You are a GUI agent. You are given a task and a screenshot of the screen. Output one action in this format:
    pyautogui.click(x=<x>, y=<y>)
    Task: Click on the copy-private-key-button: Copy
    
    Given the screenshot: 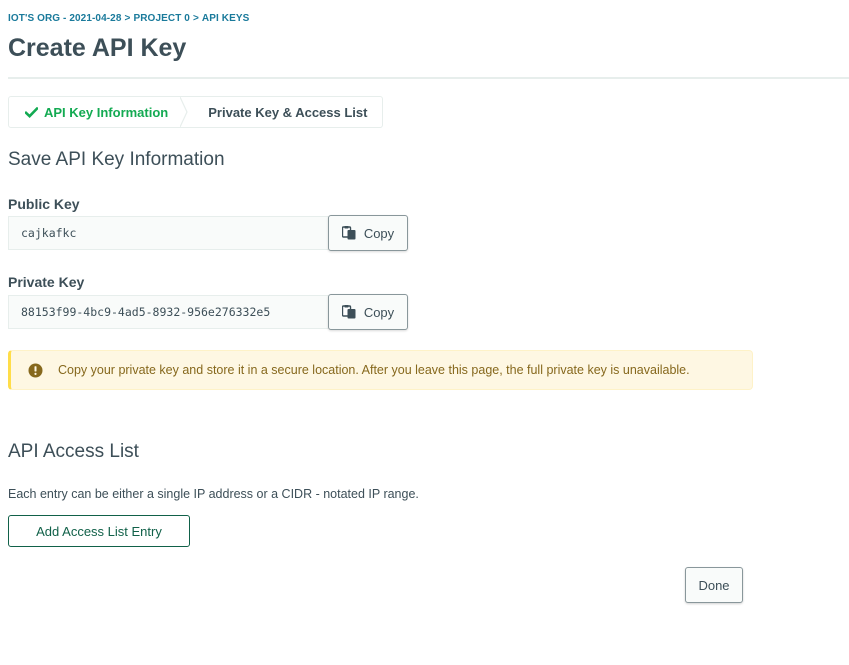 What is the action you would take?
    pyautogui.click(x=368, y=312)
    